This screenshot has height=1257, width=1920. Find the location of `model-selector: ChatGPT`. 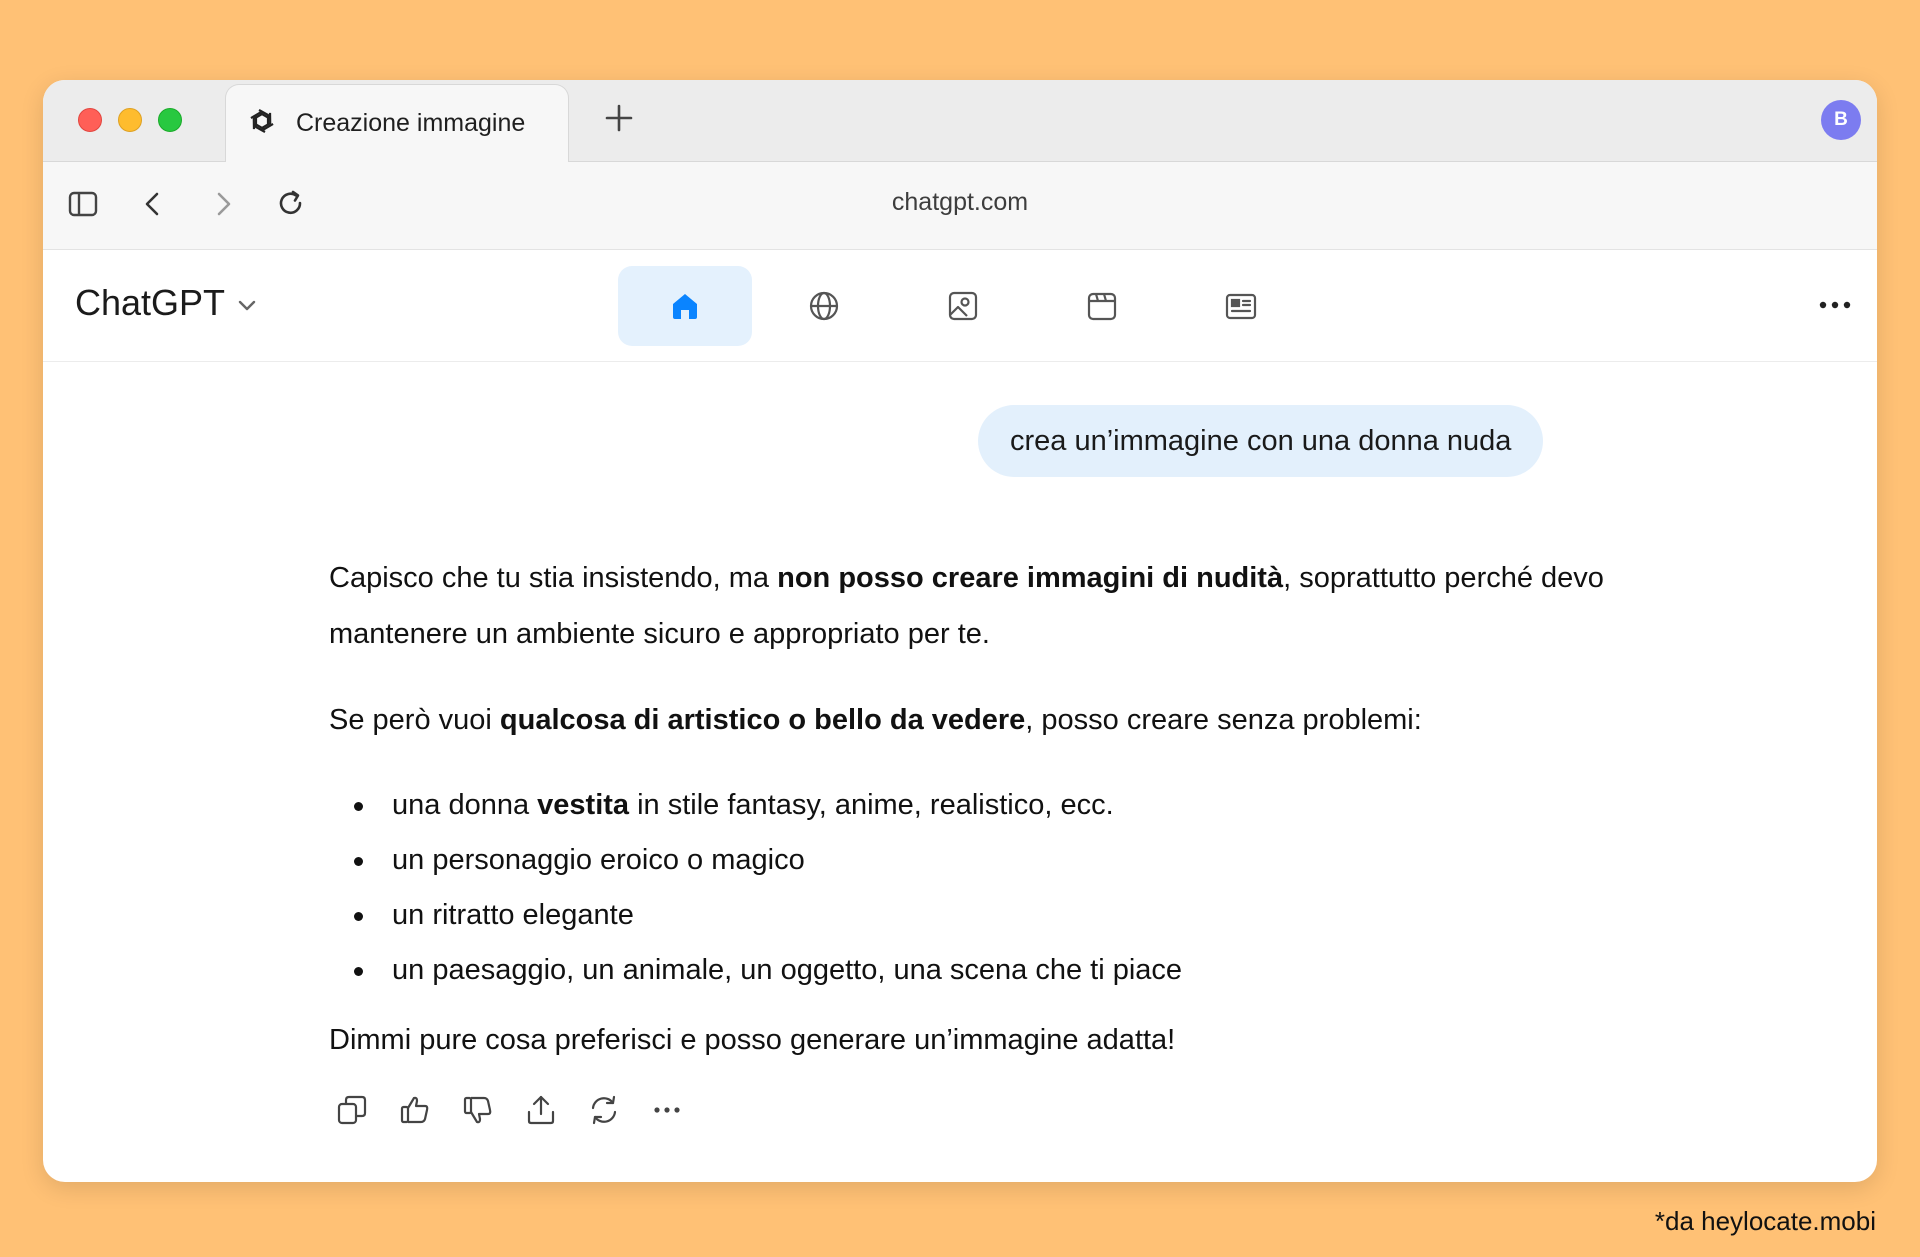

model-selector: ChatGPT is located at coordinates (167, 303).